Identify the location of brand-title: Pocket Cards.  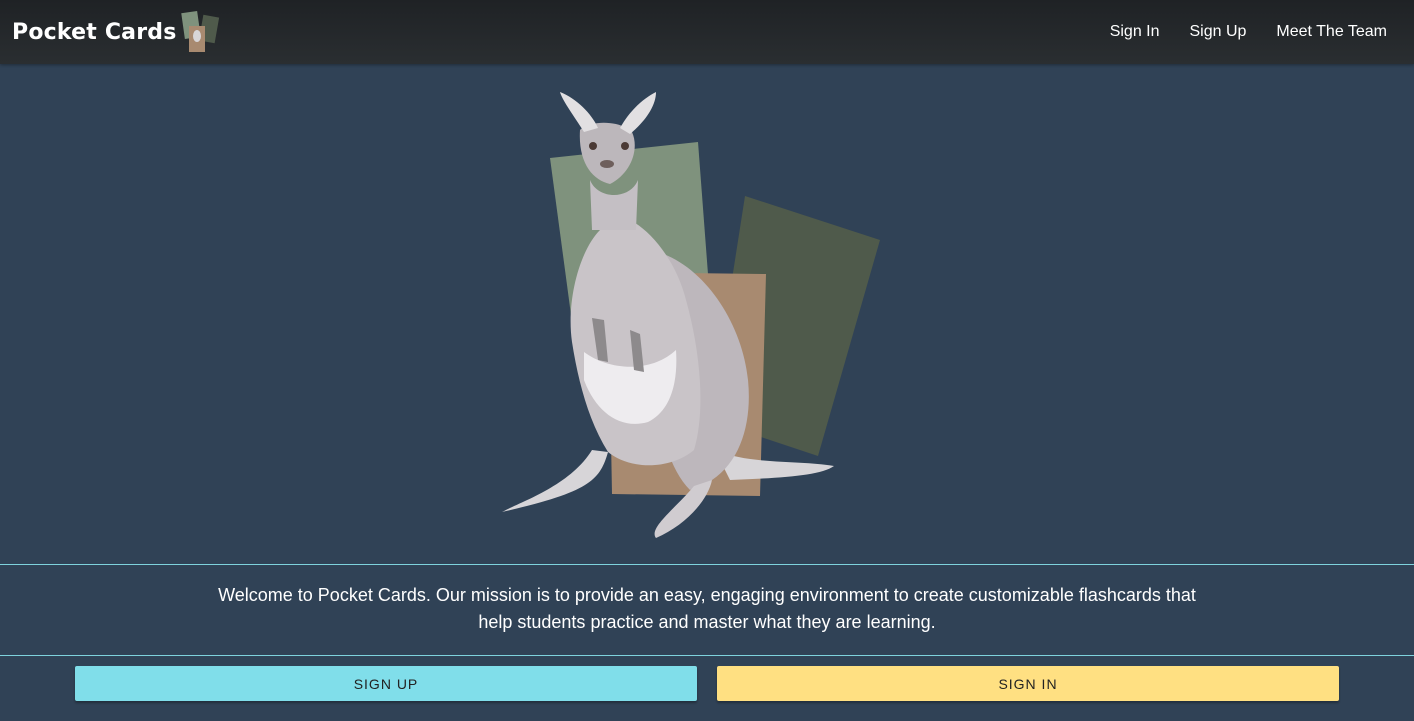
(94, 32).